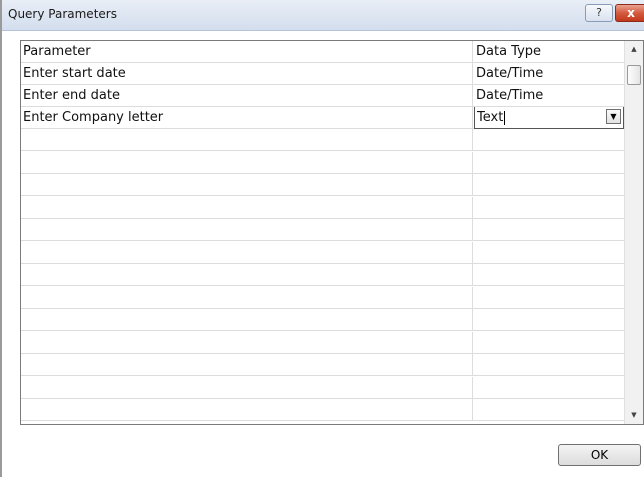 This screenshot has height=477, width=644. What do you see at coordinates (509, 51) in the screenshot?
I see `header-data-type: Data Type` at bounding box center [509, 51].